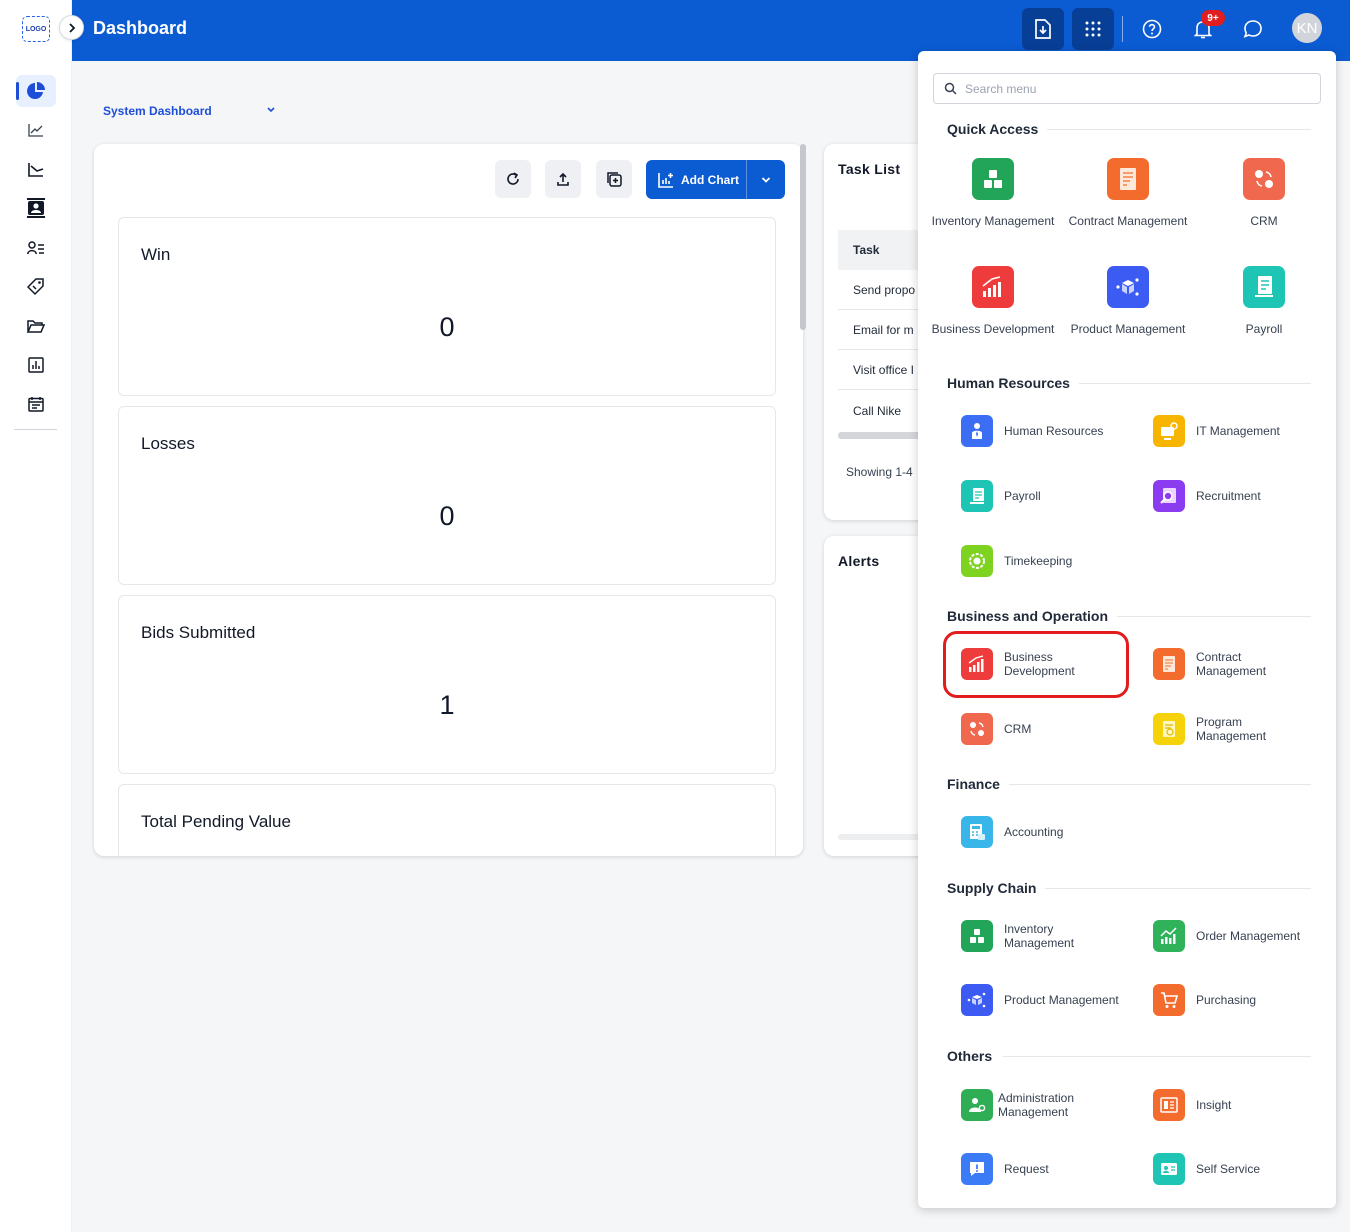 The image size is (1350, 1232). What do you see at coordinates (1034, 832) in the screenshot?
I see `app-label: Accounting` at bounding box center [1034, 832].